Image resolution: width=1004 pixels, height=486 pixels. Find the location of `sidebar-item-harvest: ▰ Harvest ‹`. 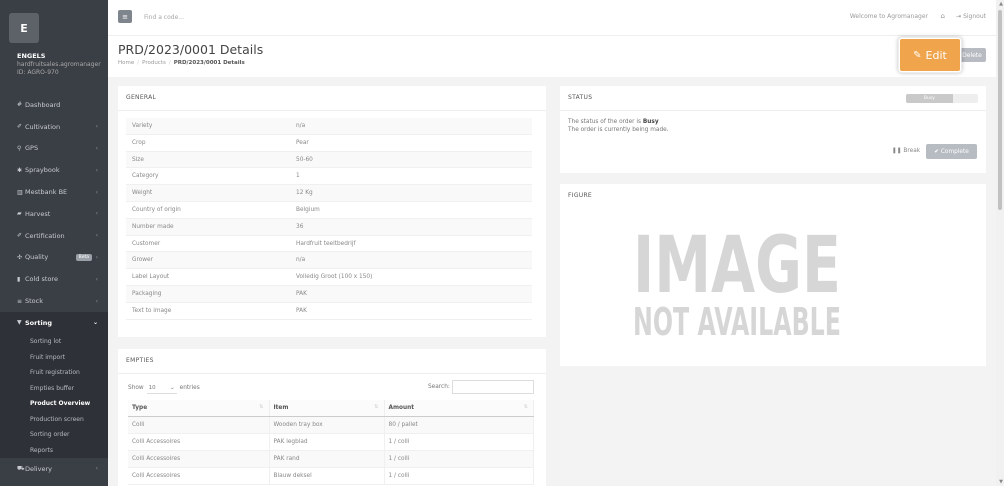

sidebar-item-harvest: ▰ Harvest ‹ is located at coordinates (54, 214).